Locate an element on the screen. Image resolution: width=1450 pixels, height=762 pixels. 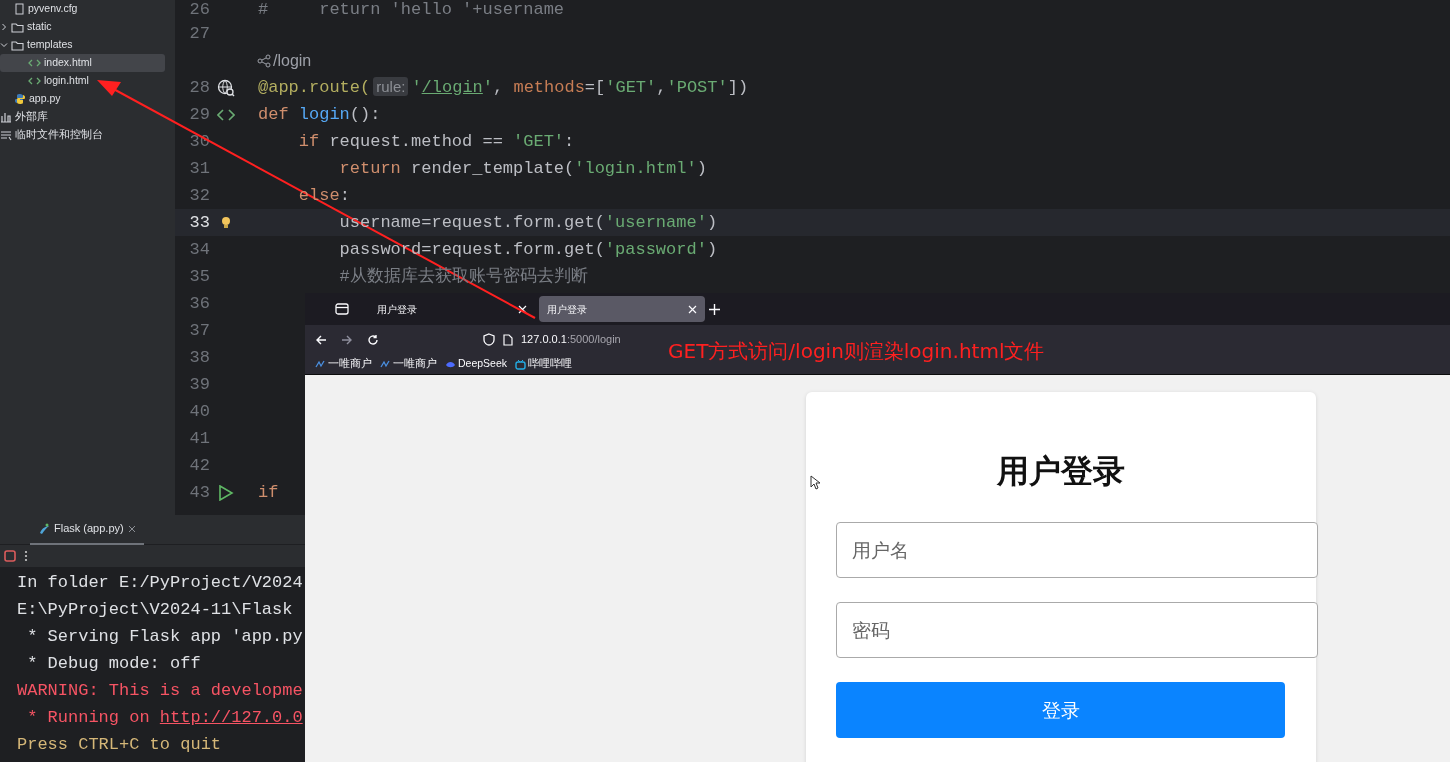
line-number: 42 is located at coordinates (199, 465).